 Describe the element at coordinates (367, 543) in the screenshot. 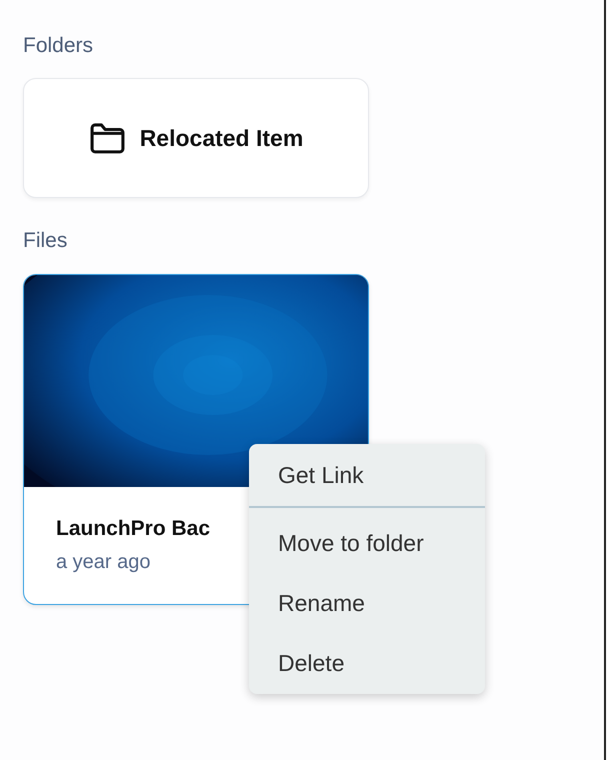

I see `menu-item: Move to folder` at that location.